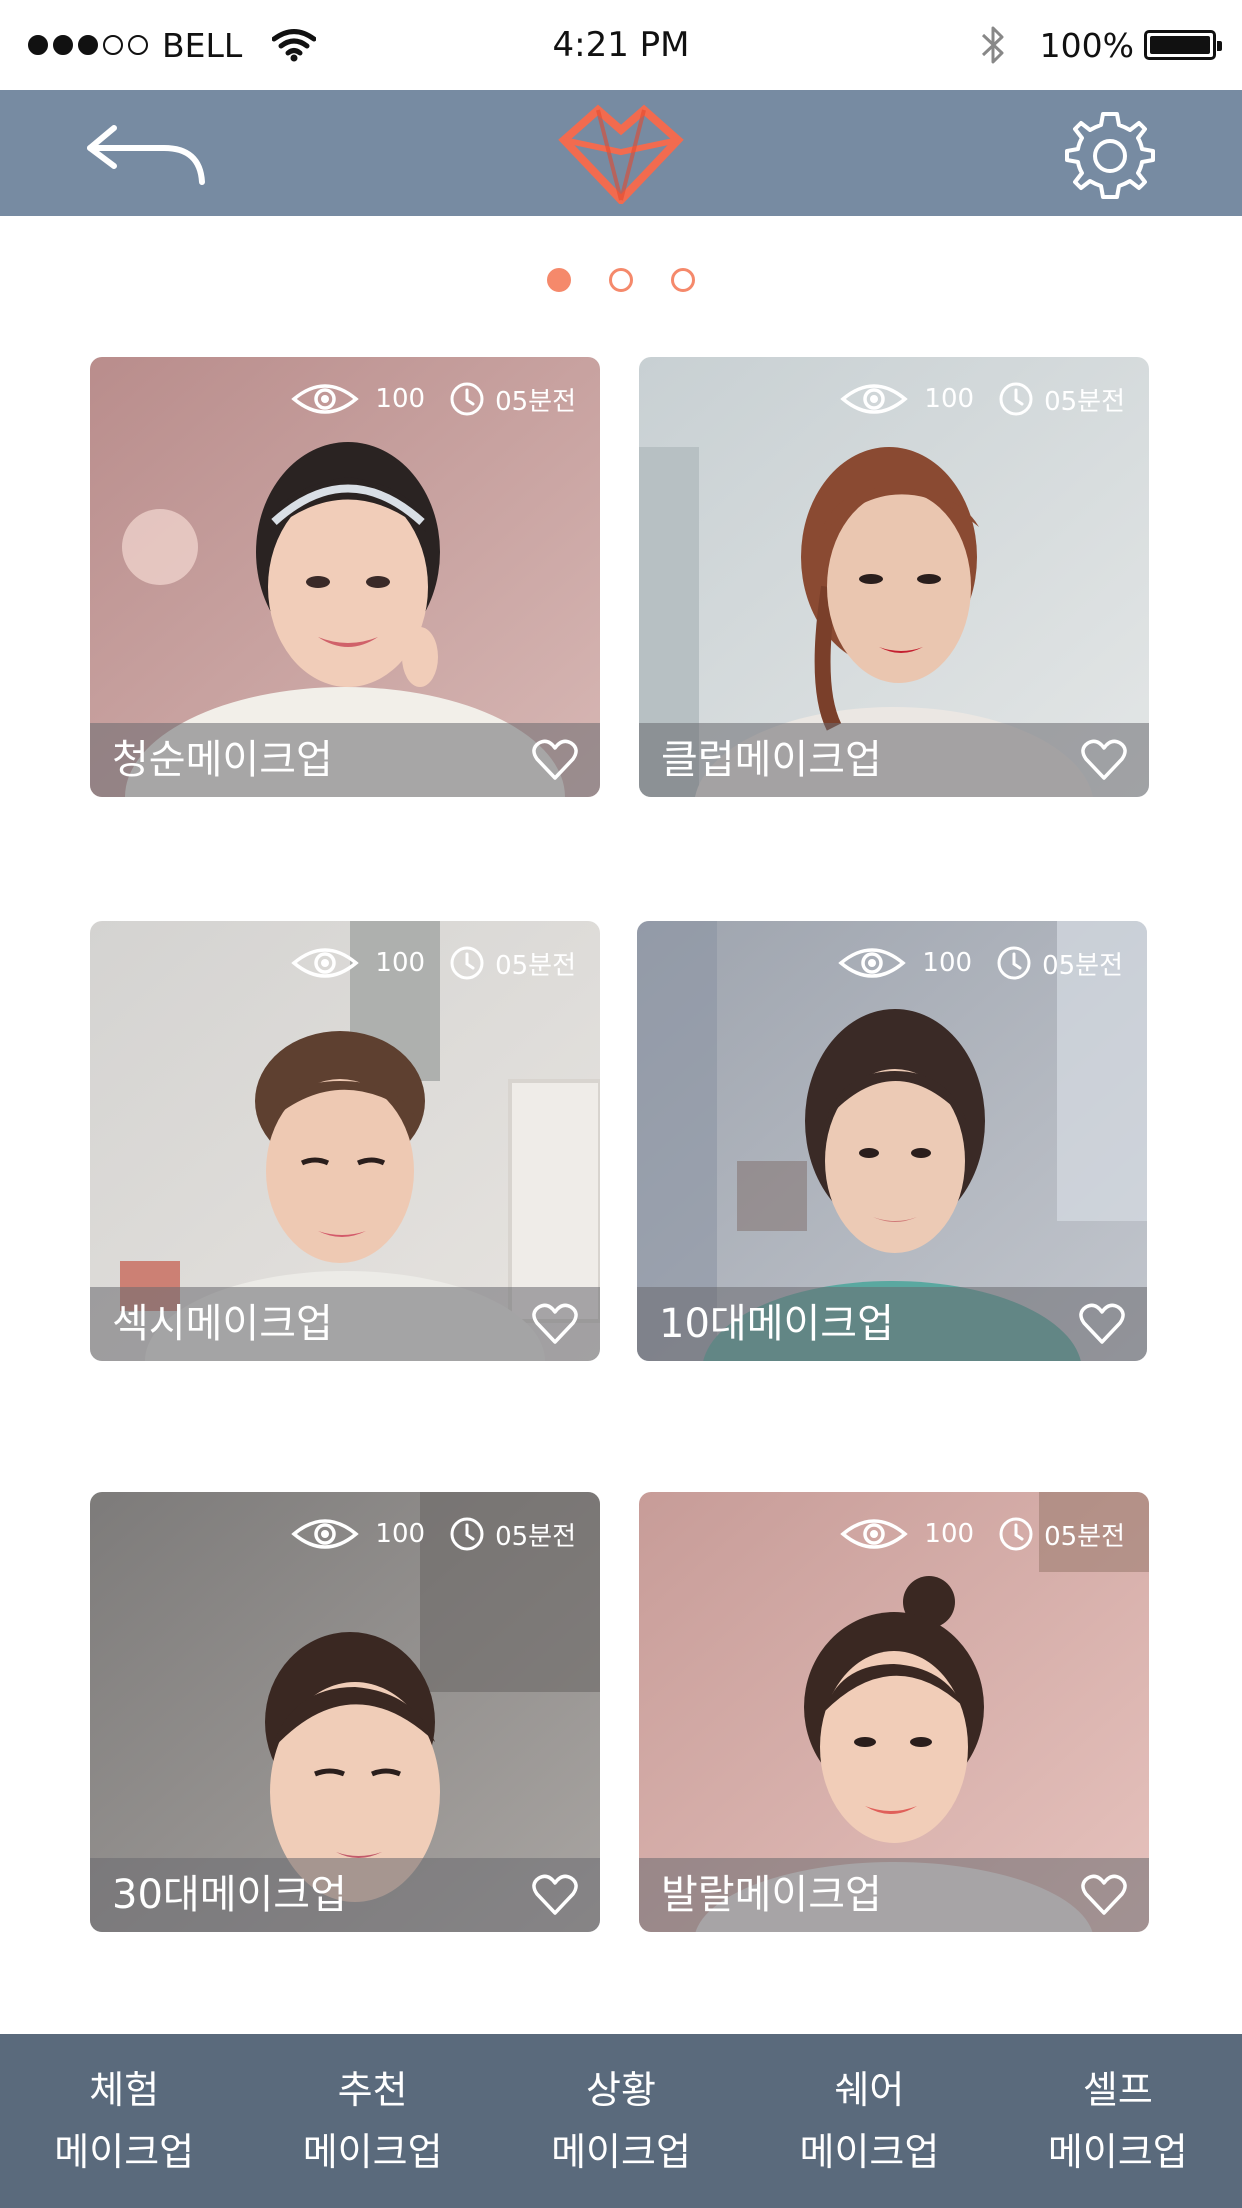 This screenshot has height=2208, width=1242. What do you see at coordinates (345, 1712) in the screenshot?
I see `makeup-card: 100 05분전 30대메이크업` at bounding box center [345, 1712].